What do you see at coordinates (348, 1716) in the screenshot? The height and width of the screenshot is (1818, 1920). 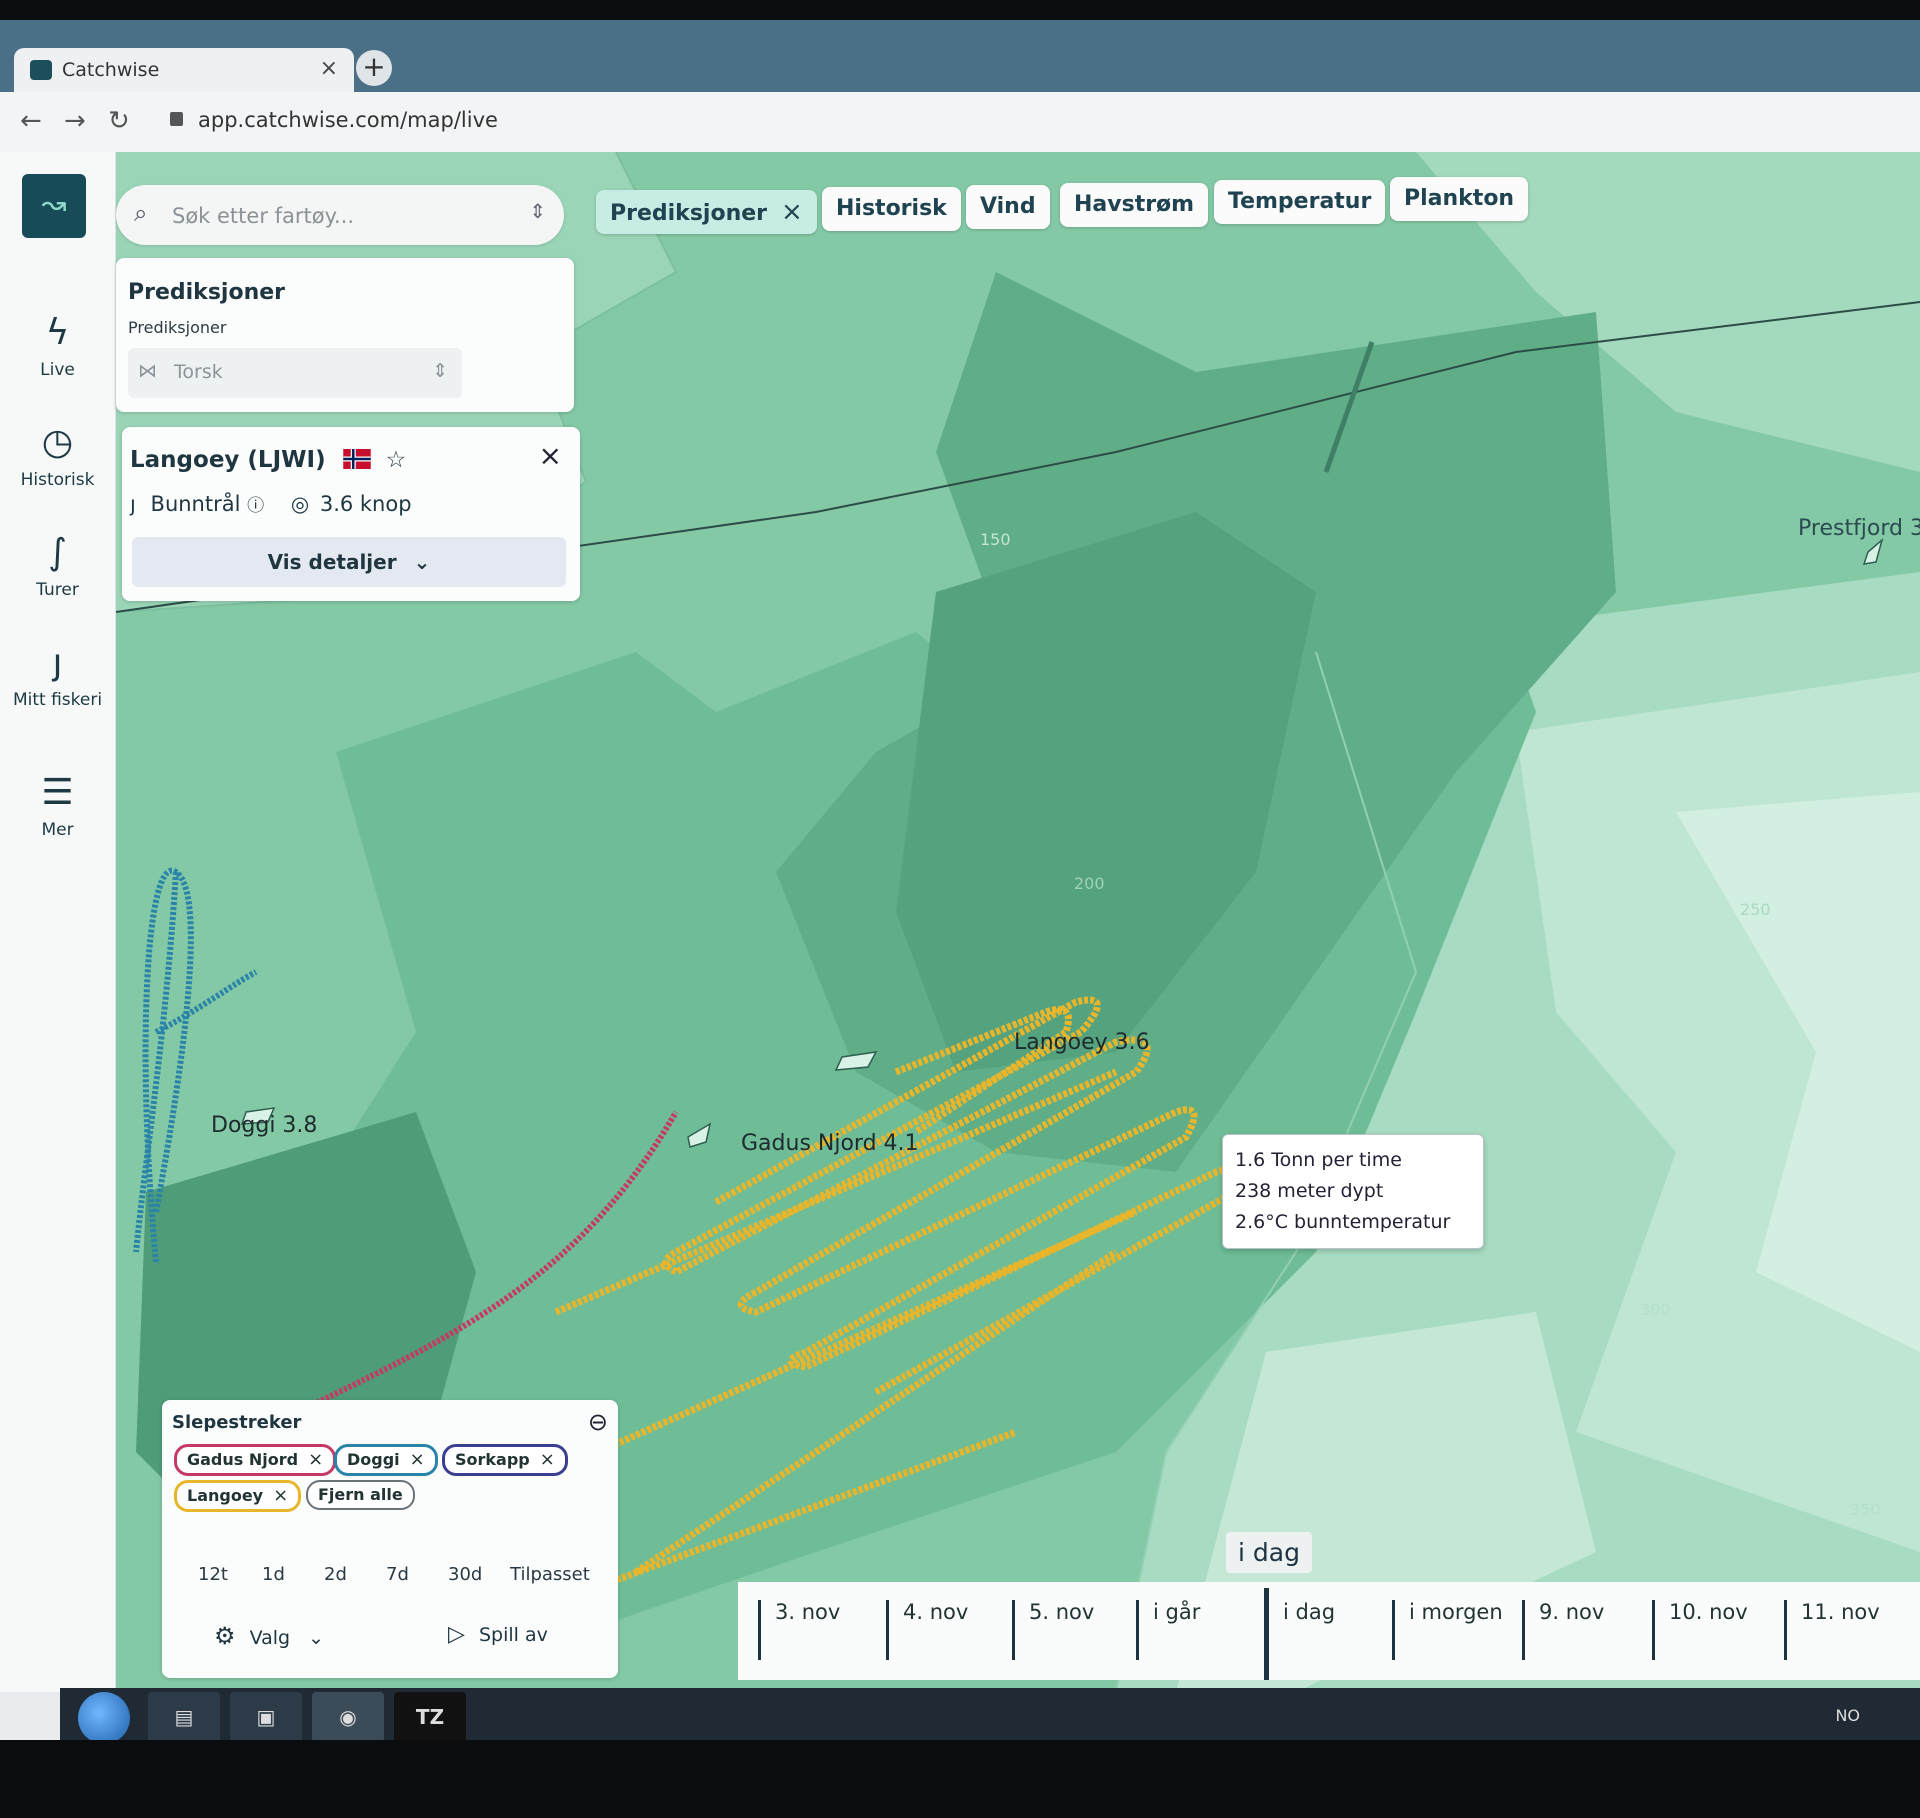 I see `chrome-icon: ◉` at bounding box center [348, 1716].